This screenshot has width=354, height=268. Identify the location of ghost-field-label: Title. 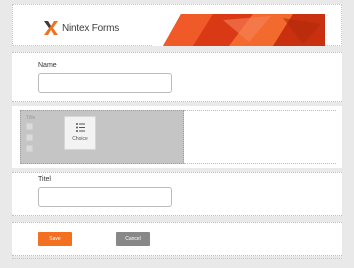
(31, 118).